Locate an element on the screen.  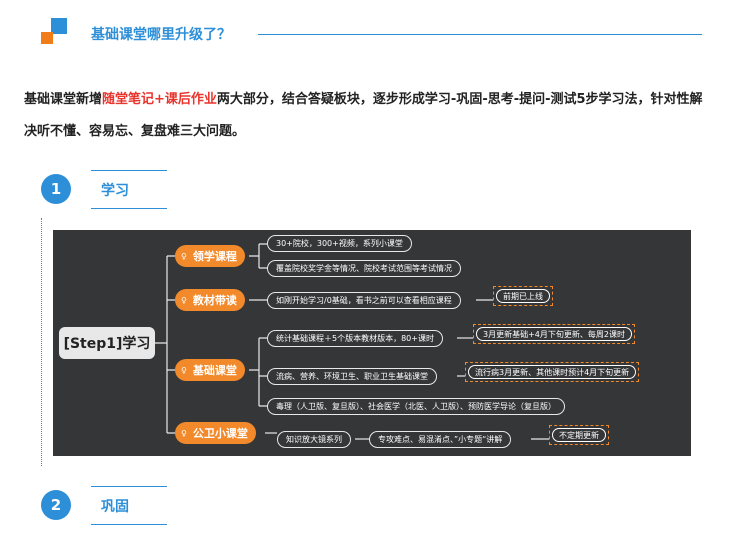
tag-3-1: 3月更新基础+4月下旬更新、每周2课时 is located at coordinates (554, 334).